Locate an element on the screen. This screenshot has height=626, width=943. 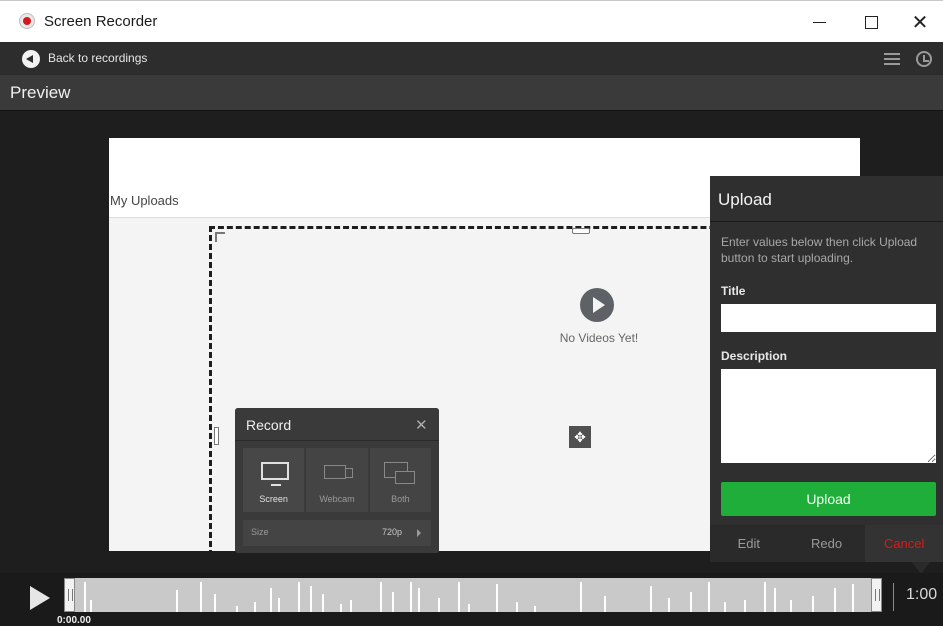
monitor-icon is located at coordinates (275, 474).